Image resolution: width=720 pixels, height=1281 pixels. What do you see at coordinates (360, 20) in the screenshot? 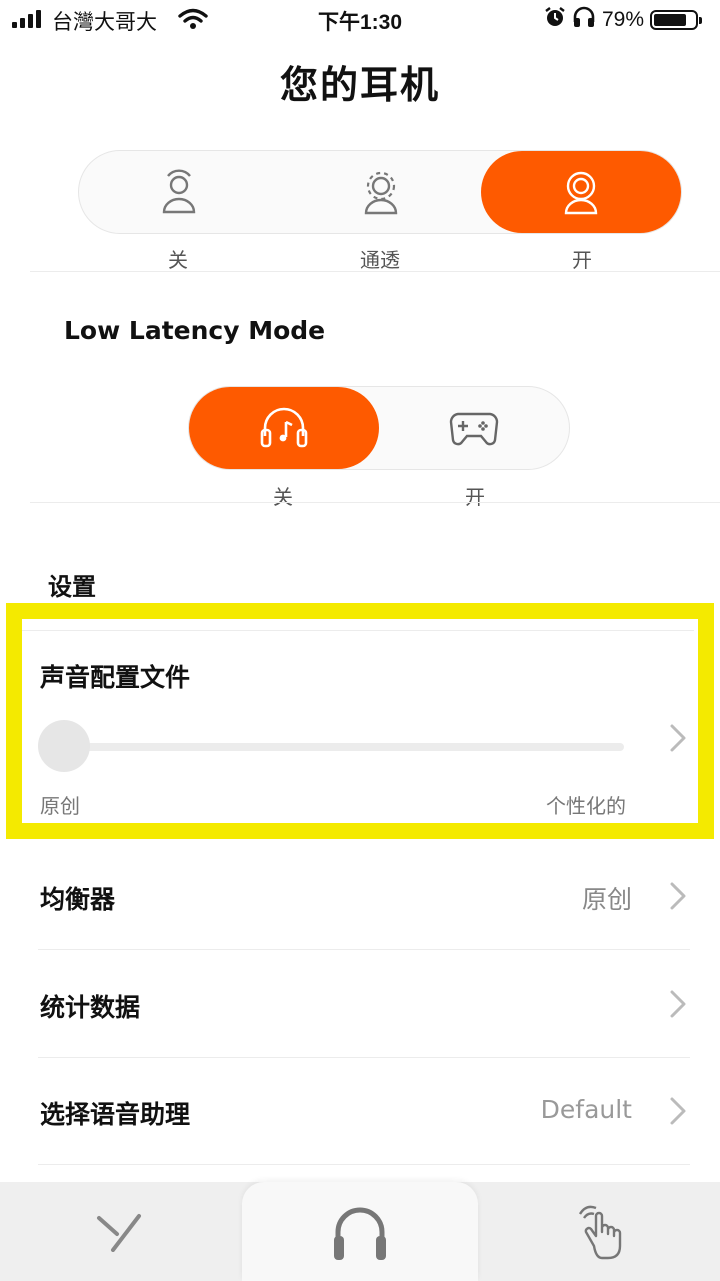
I see `status-bar: 台灣大哥大 下午1:30 79%` at bounding box center [360, 20].